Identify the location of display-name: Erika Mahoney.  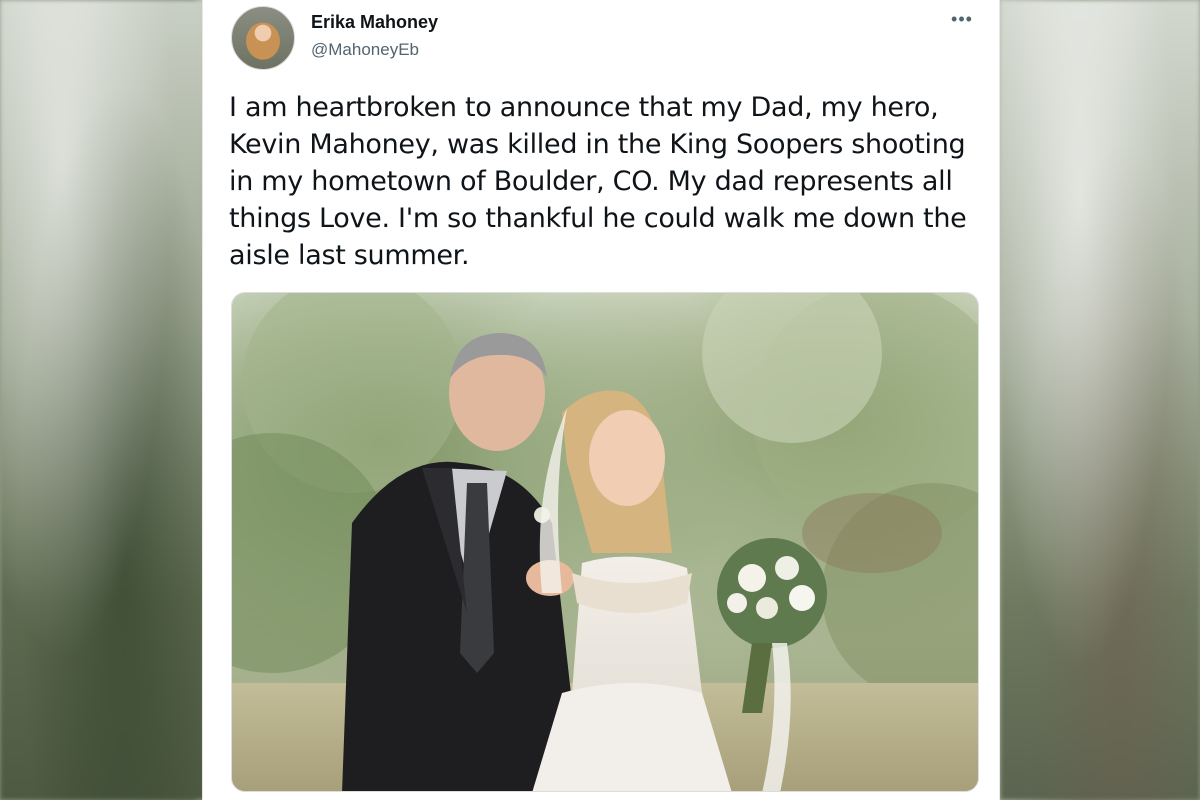
(374, 22).